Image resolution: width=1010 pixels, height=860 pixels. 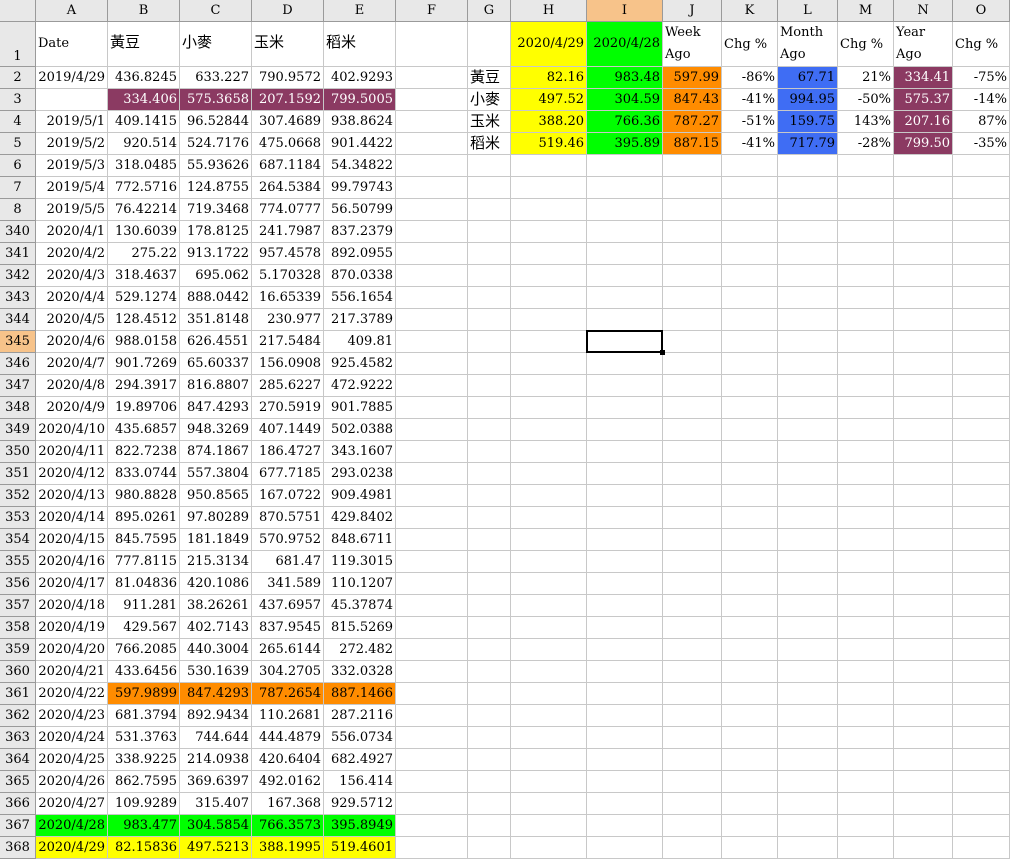 What do you see at coordinates (216, 386) in the screenshot?
I see `cell-C347: 816.8807` at bounding box center [216, 386].